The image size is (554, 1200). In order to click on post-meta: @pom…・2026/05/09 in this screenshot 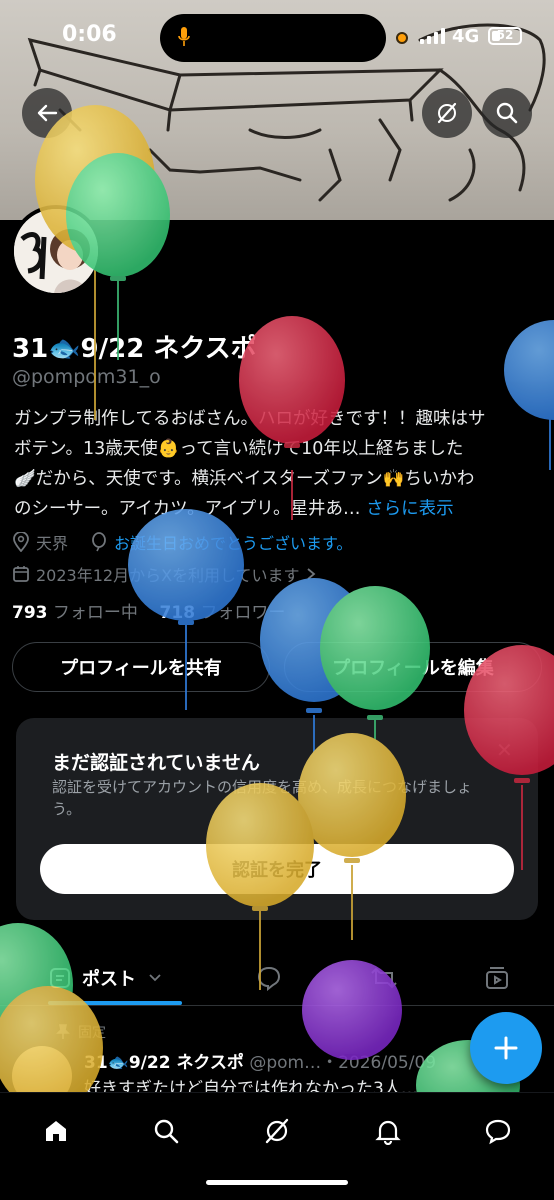, I will do `click(343, 1063)`.